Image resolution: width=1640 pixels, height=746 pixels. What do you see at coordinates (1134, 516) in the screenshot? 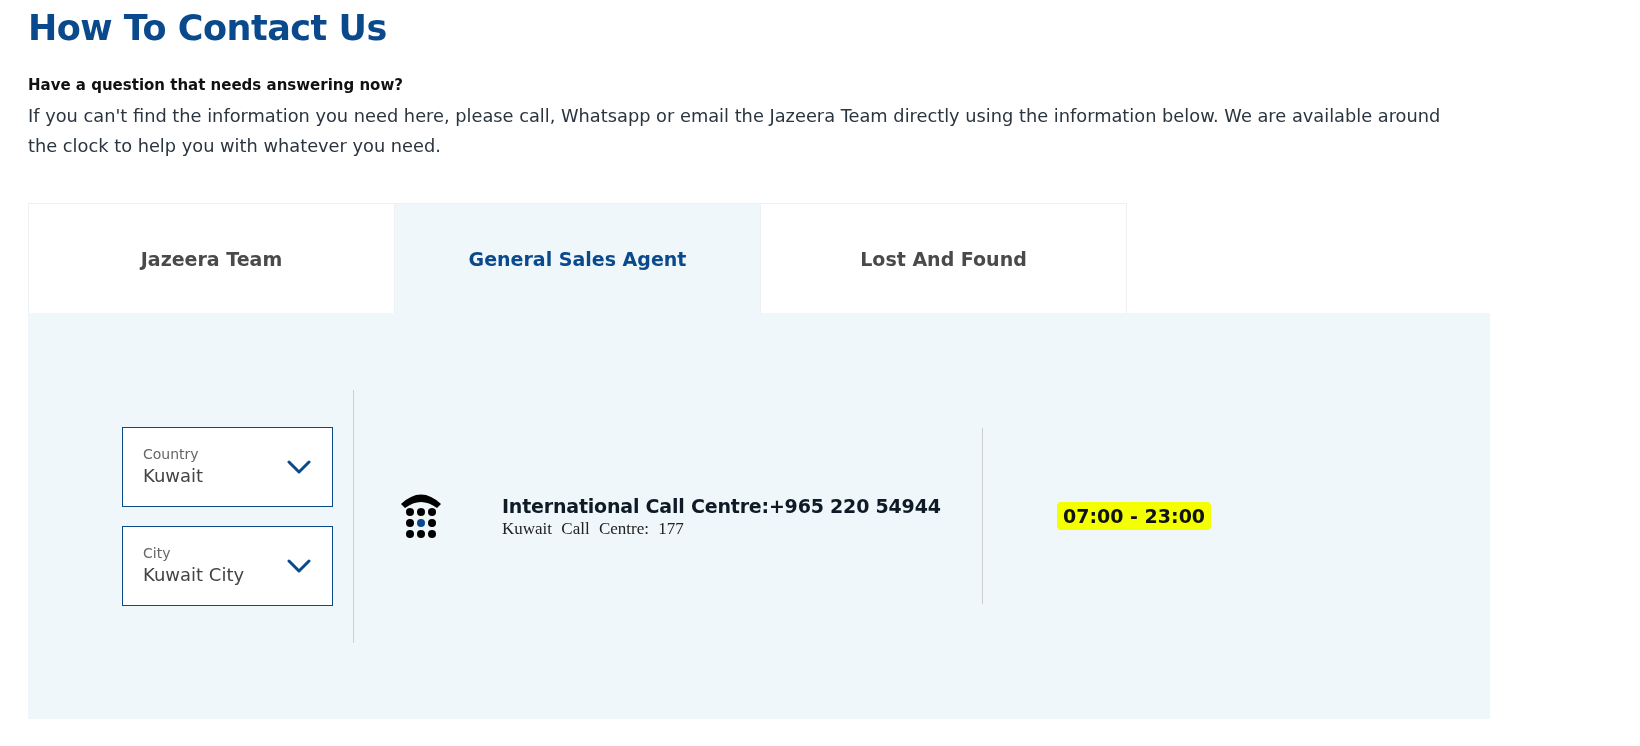
I see `opening-hours: 07:00 - 23:00` at bounding box center [1134, 516].